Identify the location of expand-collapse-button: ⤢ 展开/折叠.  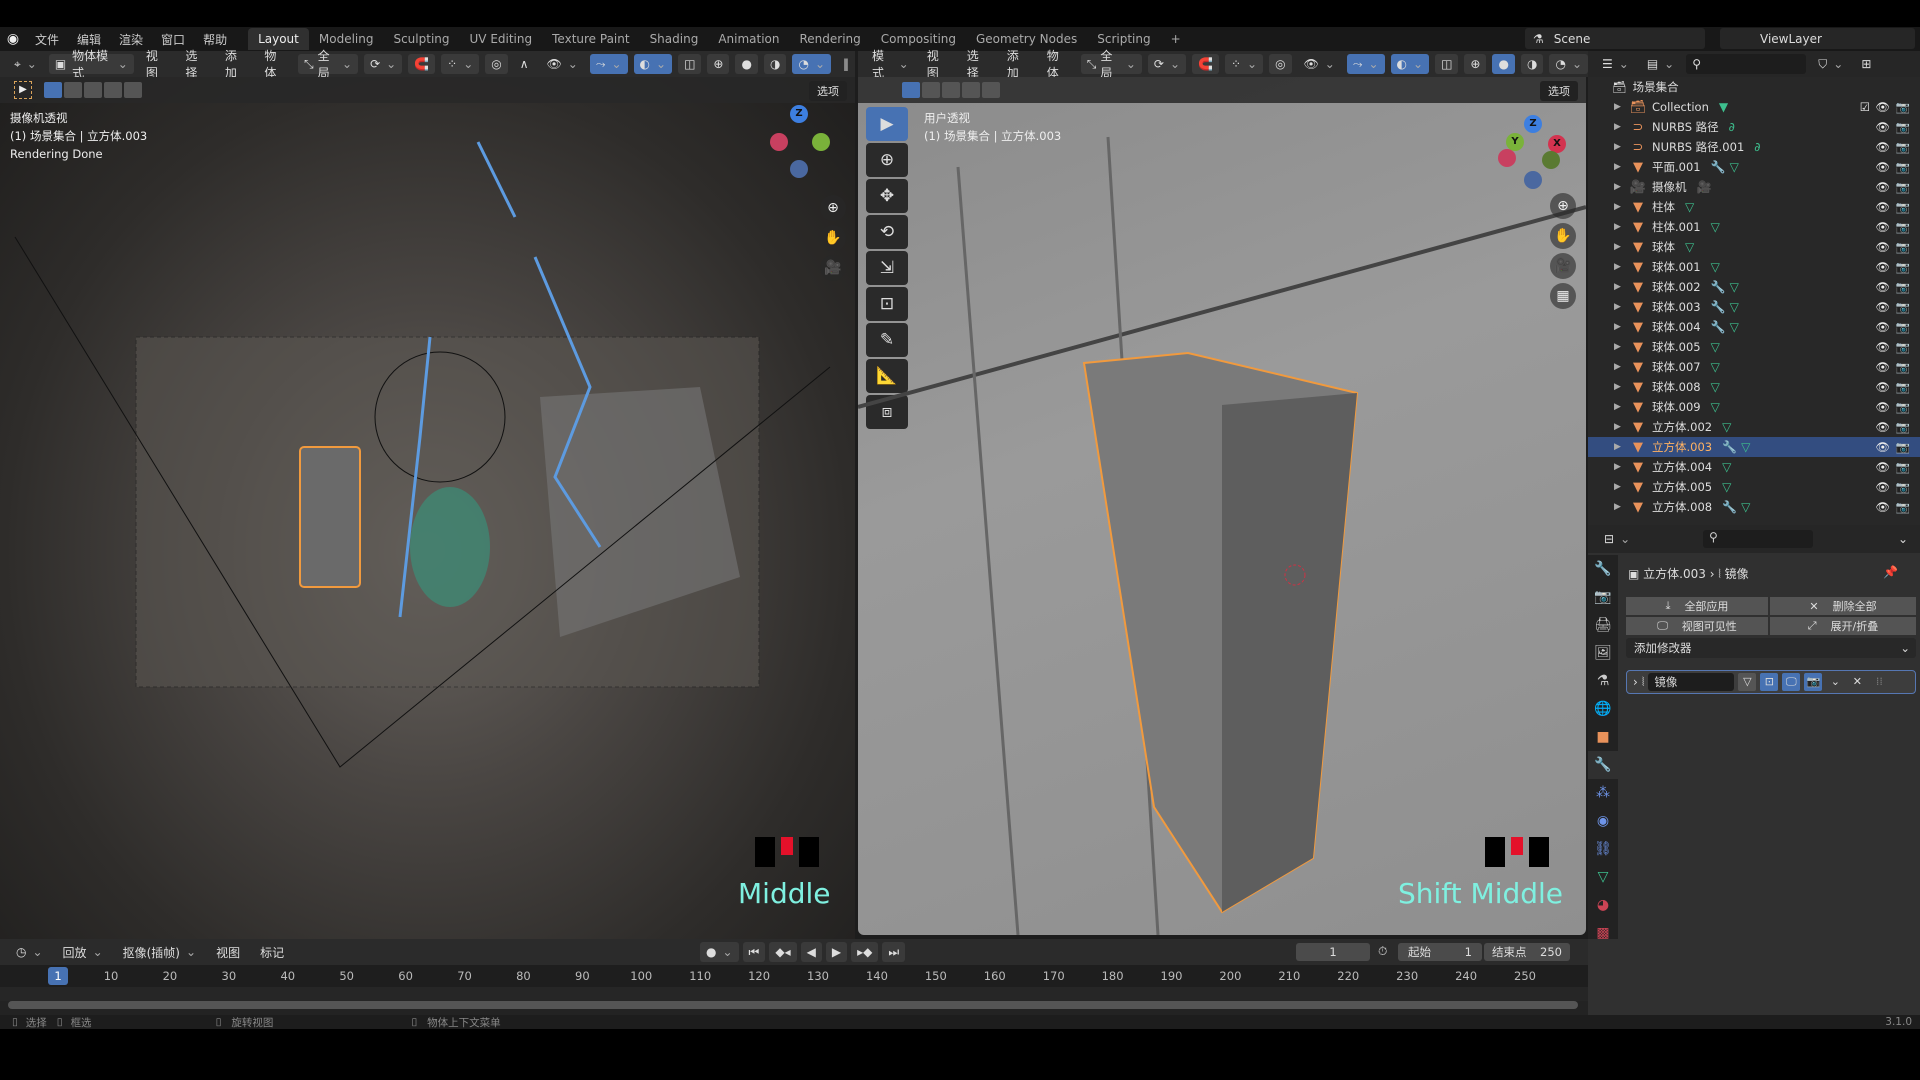
(1843, 626).